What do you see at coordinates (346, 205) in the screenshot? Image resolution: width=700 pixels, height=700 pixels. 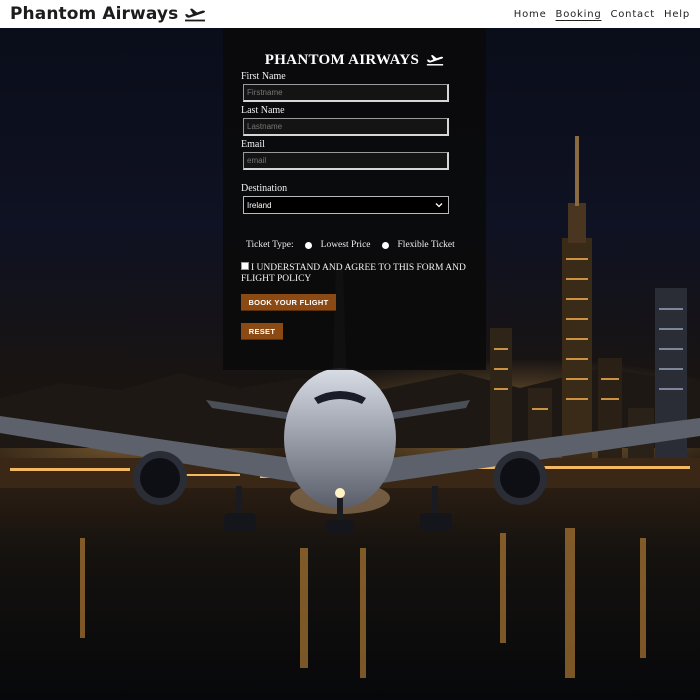 I see `destination-select: Ireland` at bounding box center [346, 205].